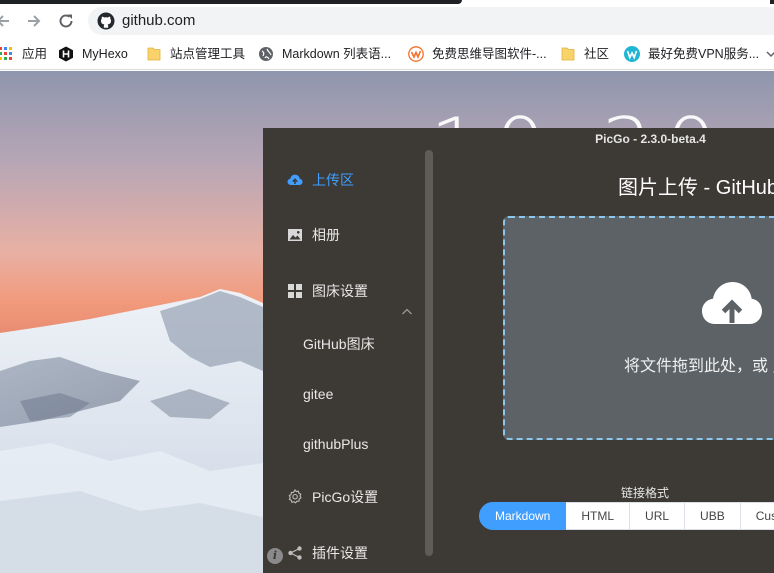 The image size is (774, 573). I want to click on upload-dropzone: 将文件拖到此处，或 点击上传, so click(638, 328).